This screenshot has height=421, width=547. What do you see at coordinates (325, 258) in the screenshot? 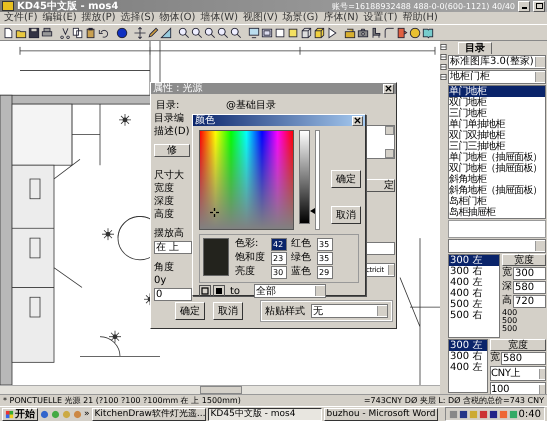
I see `number-field: 35` at bounding box center [325, 258].